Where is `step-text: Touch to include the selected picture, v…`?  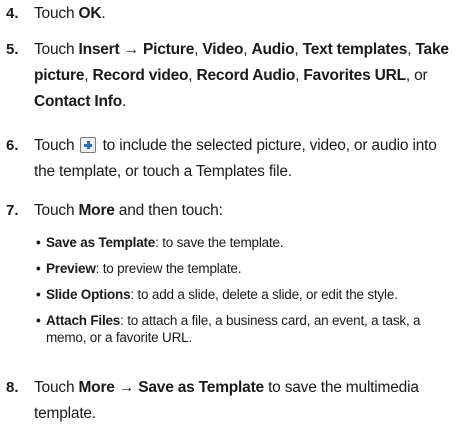
step-text: Touch to include the selected picture, v… is located at coordinates (244, 159).